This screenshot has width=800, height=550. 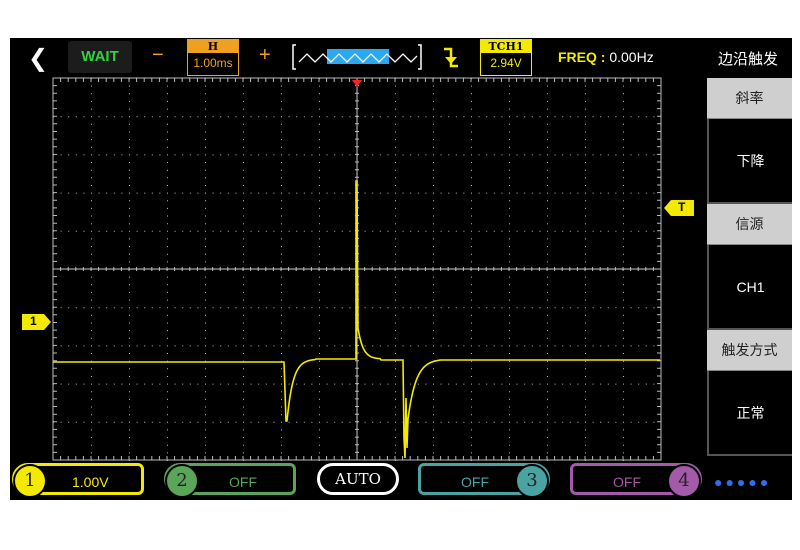 I want to click on channel2-status: OFF, so click(x=243, y=482).